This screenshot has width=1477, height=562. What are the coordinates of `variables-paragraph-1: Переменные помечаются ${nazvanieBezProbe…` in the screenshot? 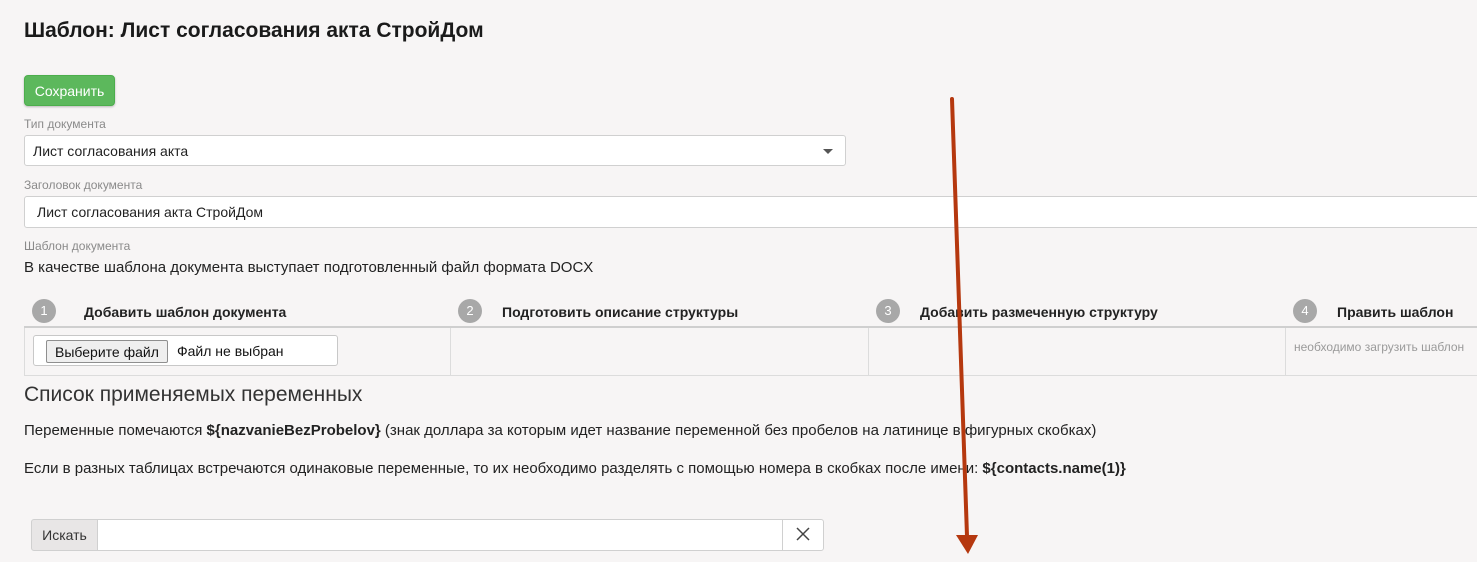 It's located at (560, 430).